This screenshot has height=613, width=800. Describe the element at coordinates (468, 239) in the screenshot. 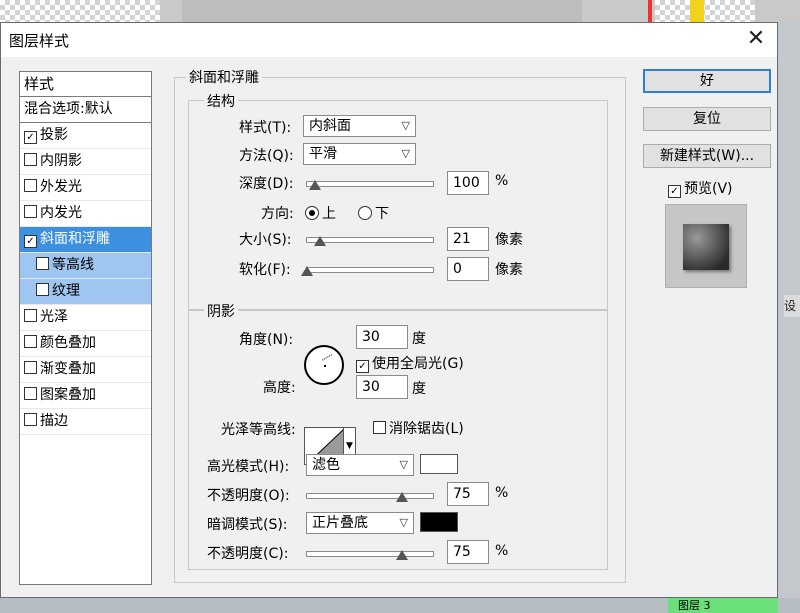

I see `size-input: 21` at that location.